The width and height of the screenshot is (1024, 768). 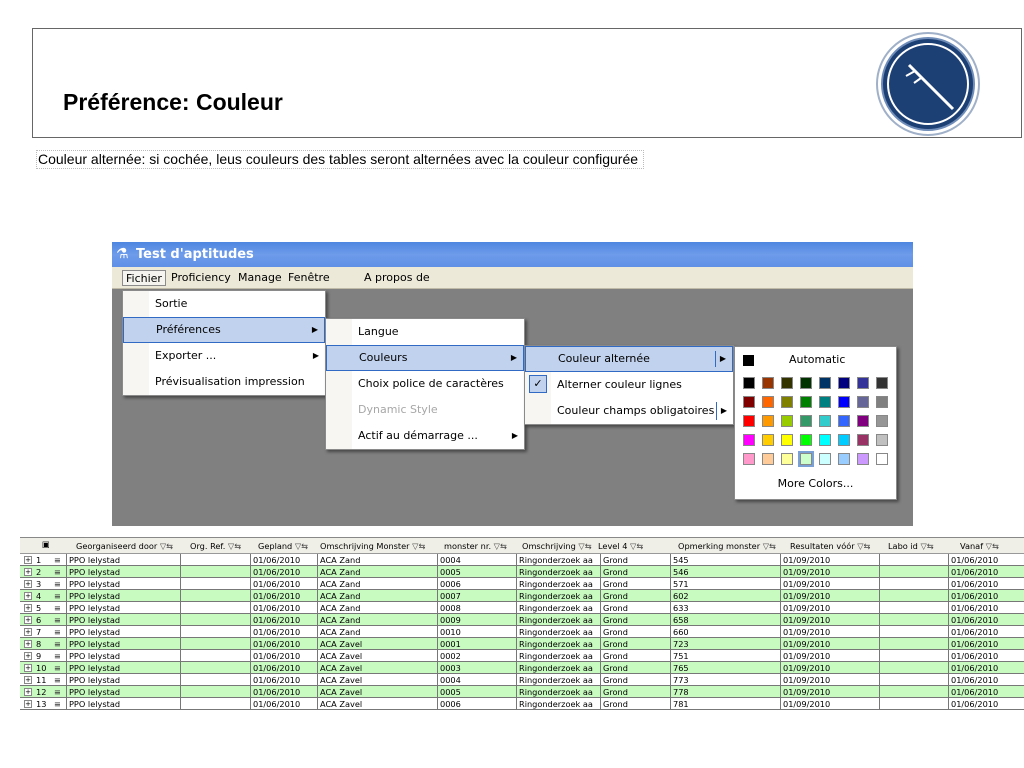 I want to click on menu-item-exporter: Exporter ... ▶, so click(x=224, y=356).